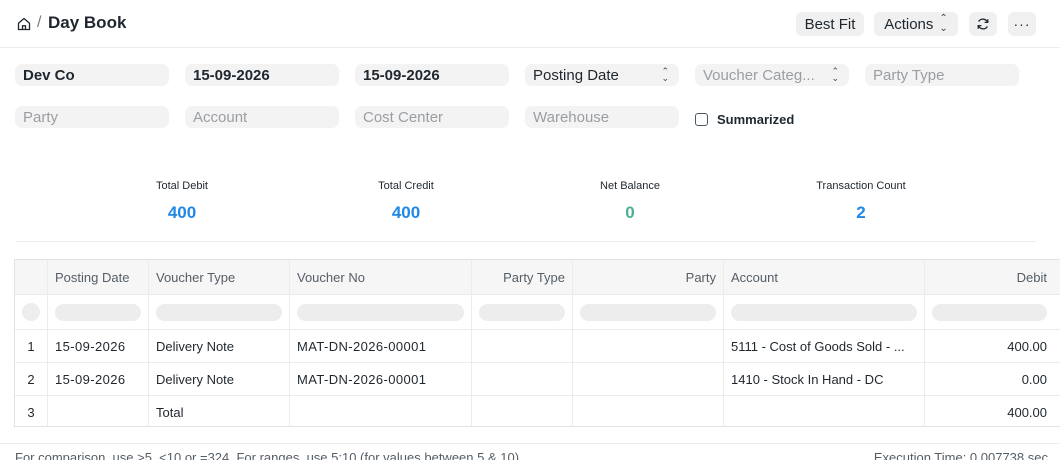  Describe the element at coordinates (24, 24) in the screenshot. I see `home-icon` at that location.